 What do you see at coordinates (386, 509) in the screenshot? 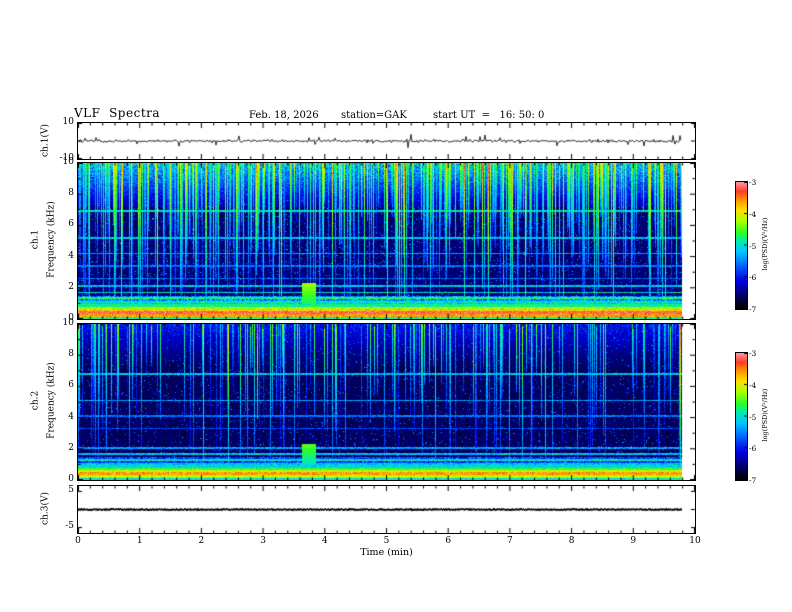
I see `ch3-waveform-panel` at bounding box center [386, 509].